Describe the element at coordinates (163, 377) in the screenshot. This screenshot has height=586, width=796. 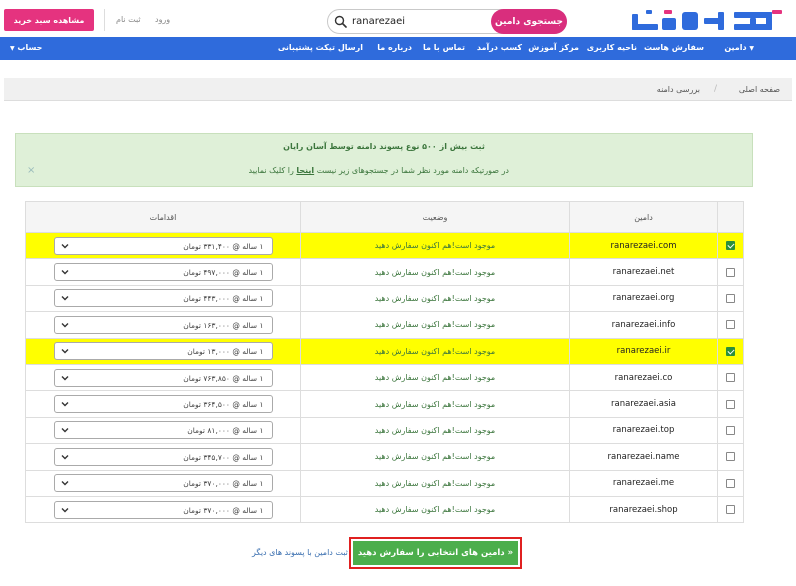
I see `period-price-select: ۱ ساله @ ۷۶۳,۸۵۰ تومان` at that location.